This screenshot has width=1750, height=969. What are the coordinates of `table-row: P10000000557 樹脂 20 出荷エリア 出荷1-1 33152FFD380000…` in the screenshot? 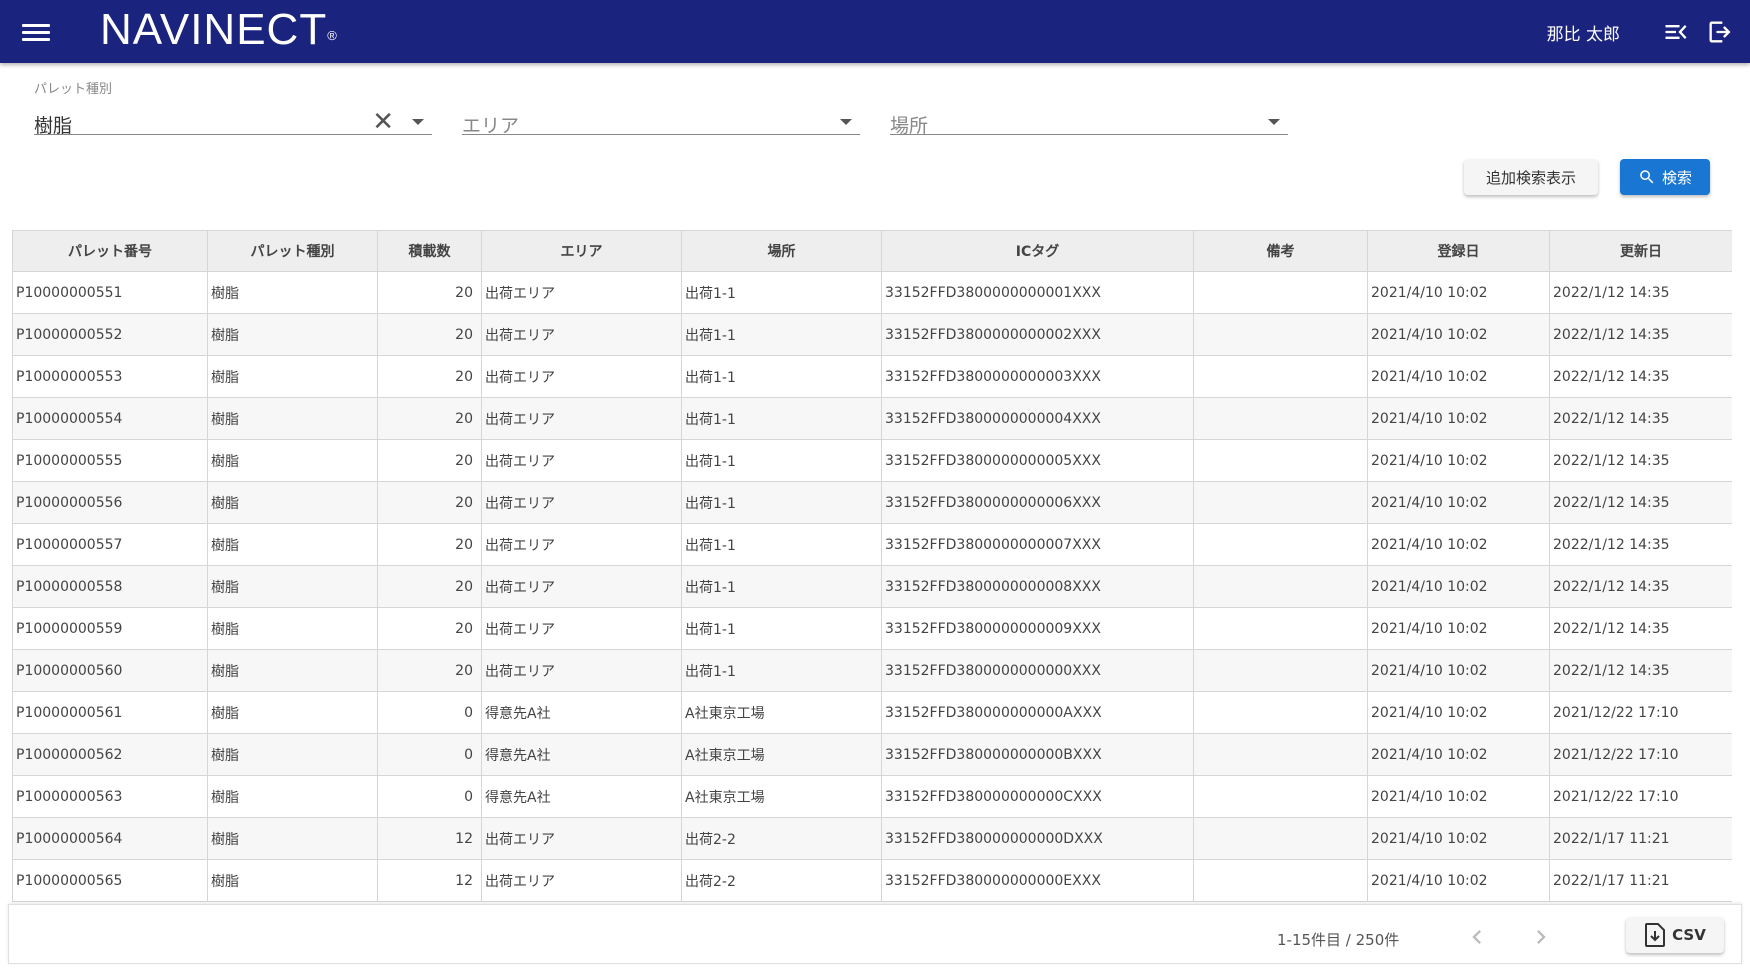 It's located at (872, 544).